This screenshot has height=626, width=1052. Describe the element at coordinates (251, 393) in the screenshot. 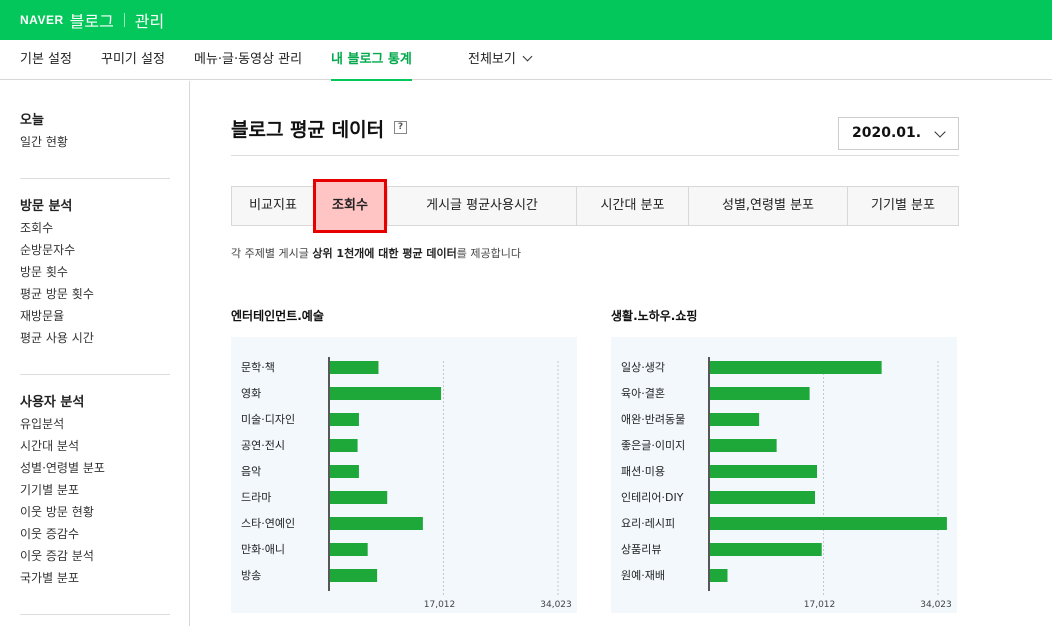

I see `category-label: 영화` at that location.